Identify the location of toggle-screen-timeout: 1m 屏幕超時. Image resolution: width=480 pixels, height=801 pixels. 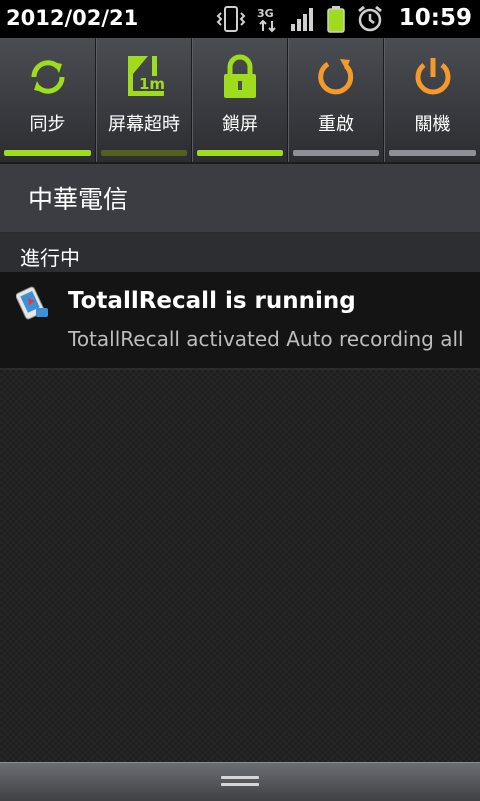
(144, 100).